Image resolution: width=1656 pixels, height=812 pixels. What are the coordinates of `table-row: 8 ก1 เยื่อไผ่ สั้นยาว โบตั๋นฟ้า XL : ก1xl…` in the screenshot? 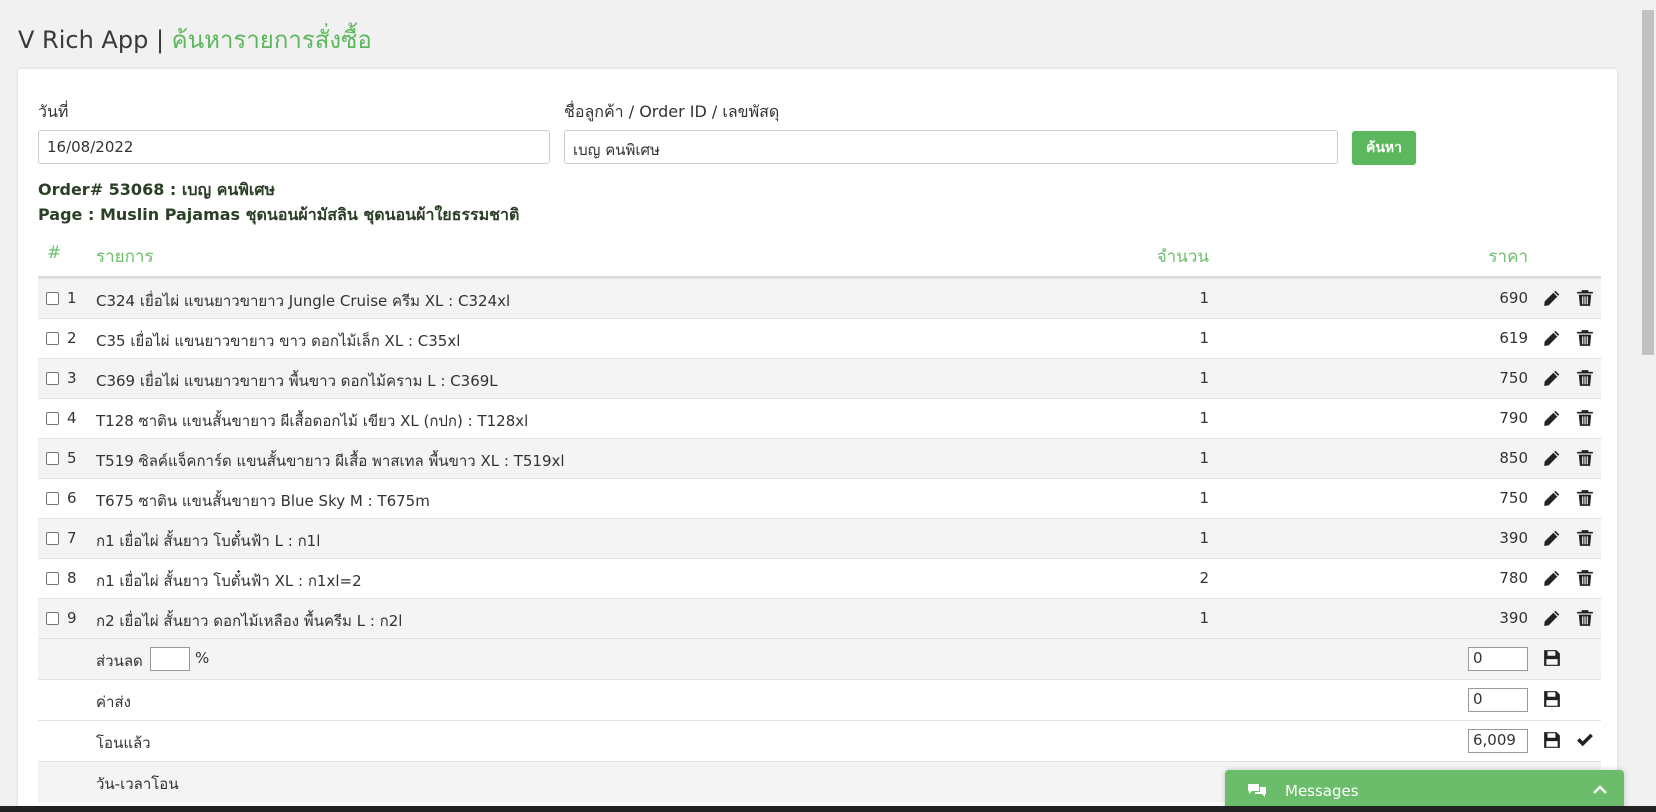 It's located at (819, 578).